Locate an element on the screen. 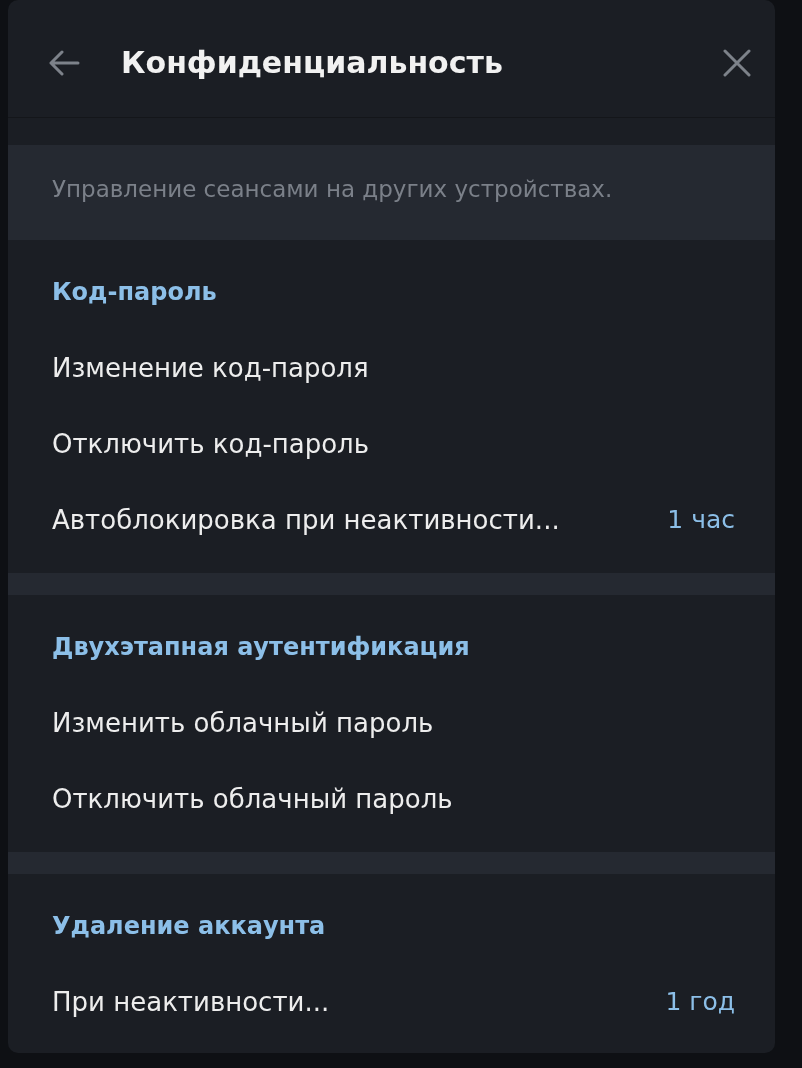  section-title: Двухэтапная аутентификация is located at coordinates (261, 647).